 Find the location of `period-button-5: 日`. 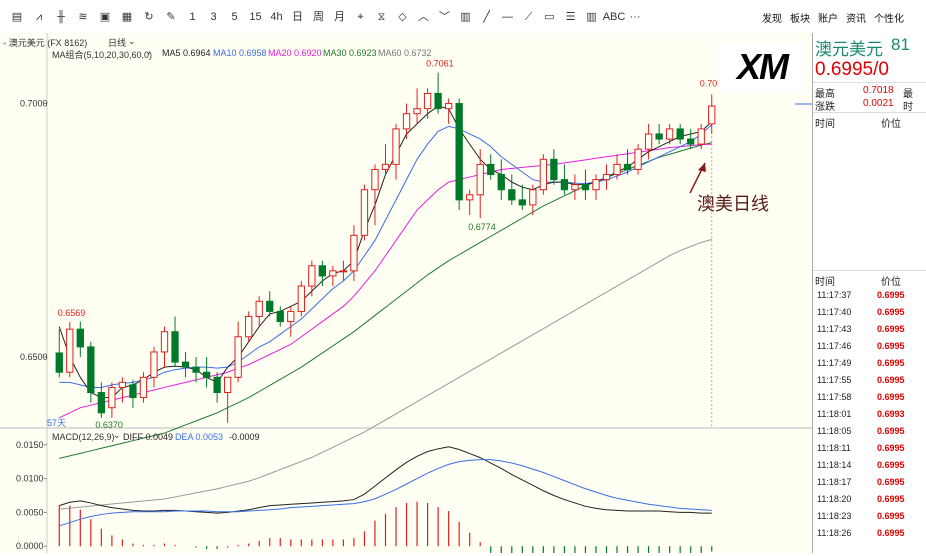

period-button-5: 日 is located at coordinates (297, 17).